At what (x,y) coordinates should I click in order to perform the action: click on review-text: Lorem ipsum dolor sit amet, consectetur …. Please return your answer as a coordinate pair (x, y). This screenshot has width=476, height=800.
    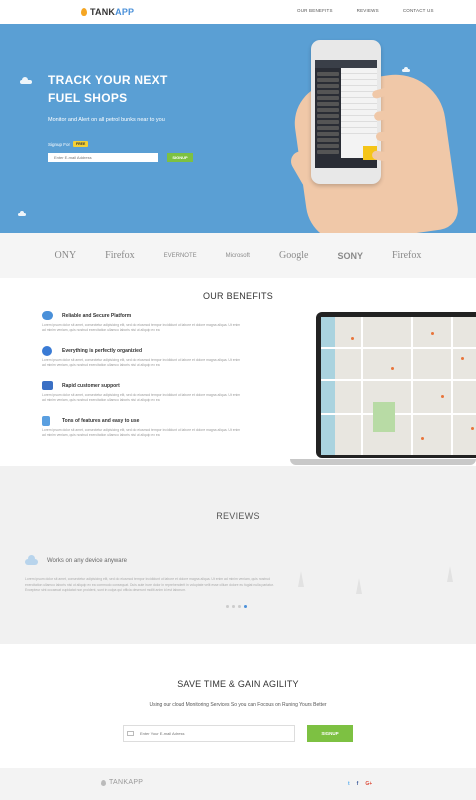
    Looking at the image, I should click on (149, 584).